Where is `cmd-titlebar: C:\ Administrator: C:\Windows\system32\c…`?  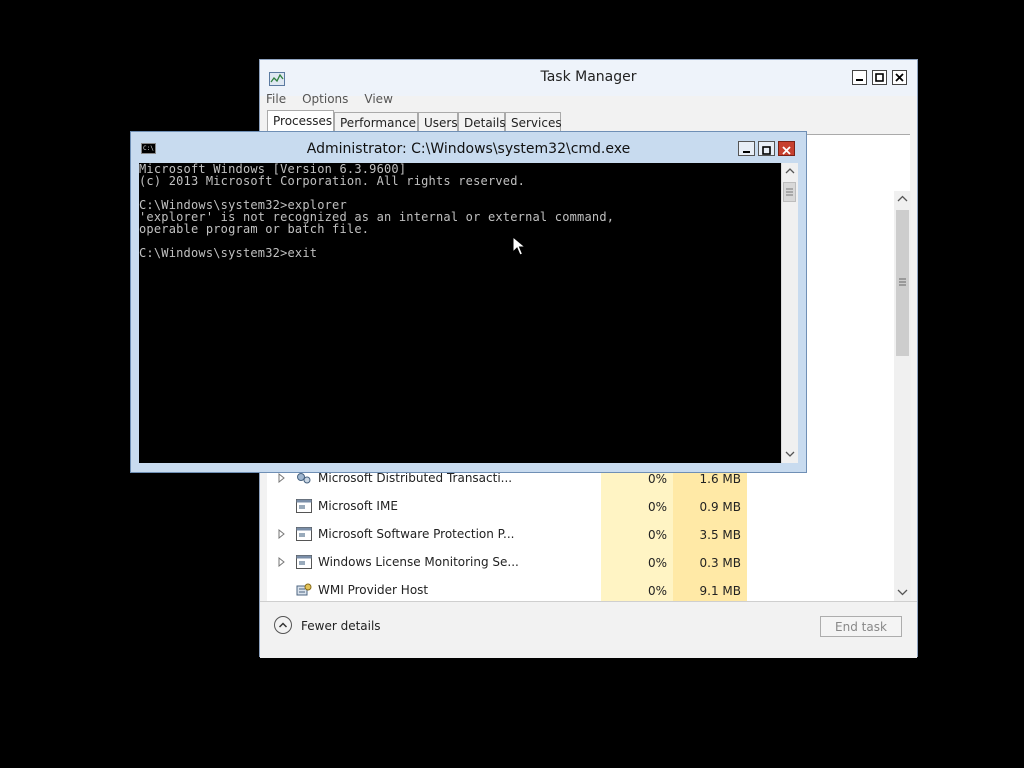
cmd-titlebar: C:\ Administrator: C:\Windows\system32\c… is located at coordinates (468, 148).